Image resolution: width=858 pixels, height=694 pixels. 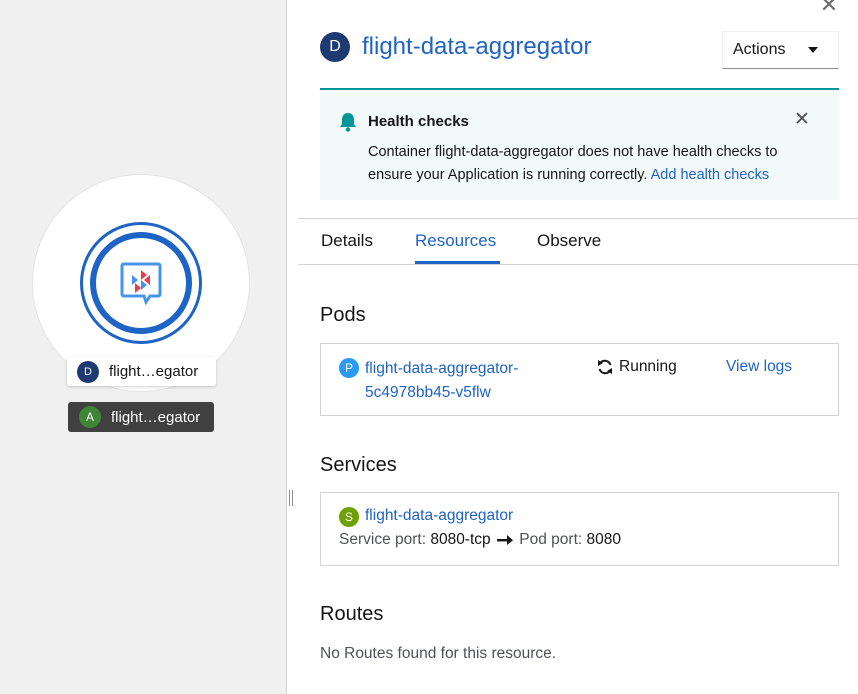 I want to click on actions-dropdown: Actions, so click(x=780, y=50).